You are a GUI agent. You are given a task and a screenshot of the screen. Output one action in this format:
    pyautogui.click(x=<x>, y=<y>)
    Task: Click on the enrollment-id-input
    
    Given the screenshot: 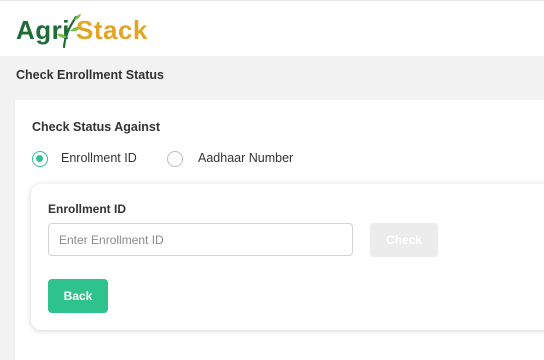 What is the action you would take?
    pyautogui.click(x=200, y=239)
    